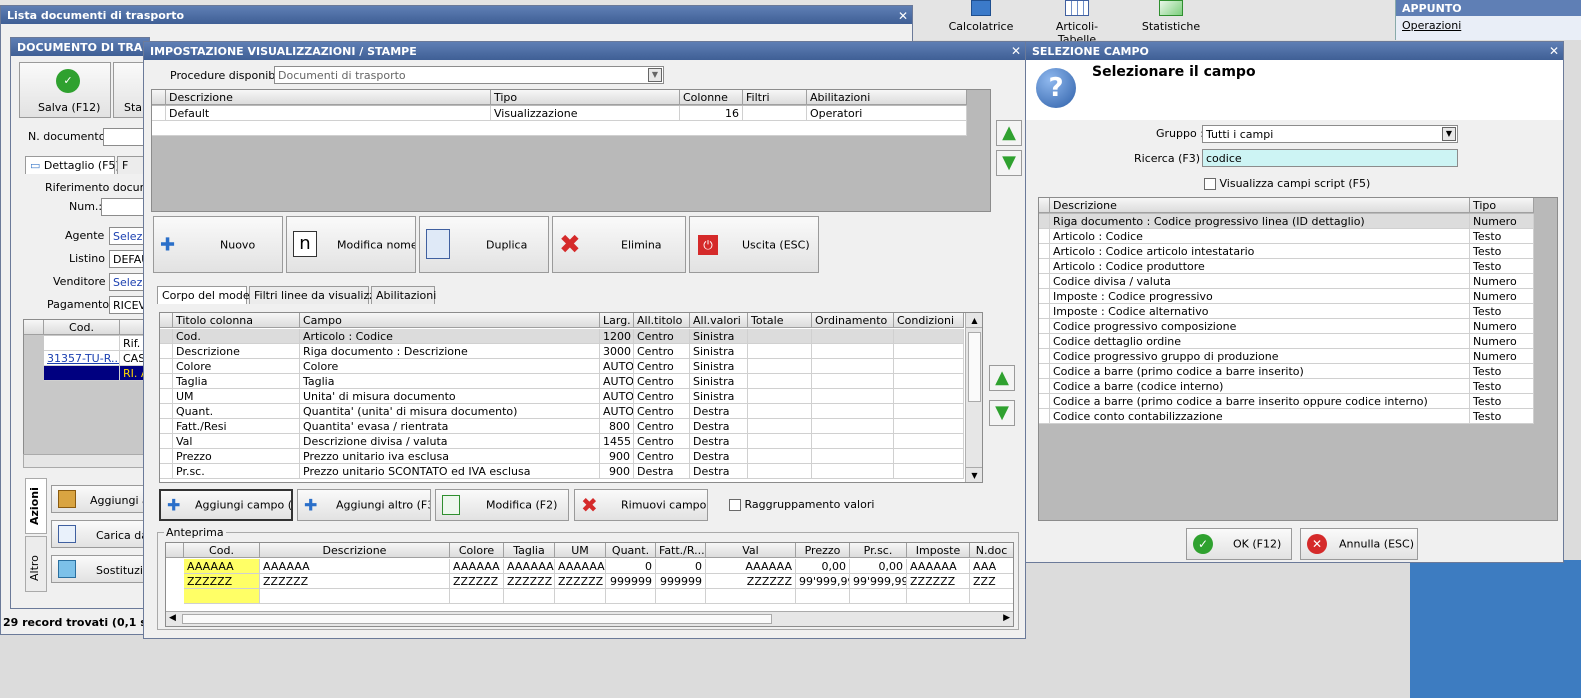 This screenshot has height=698, width=1581. What do you see at coordinates (450, 336) in the screenshot?
I see `cols-cell-campo: Articolo : Codice` at bounding box center [450, 336].